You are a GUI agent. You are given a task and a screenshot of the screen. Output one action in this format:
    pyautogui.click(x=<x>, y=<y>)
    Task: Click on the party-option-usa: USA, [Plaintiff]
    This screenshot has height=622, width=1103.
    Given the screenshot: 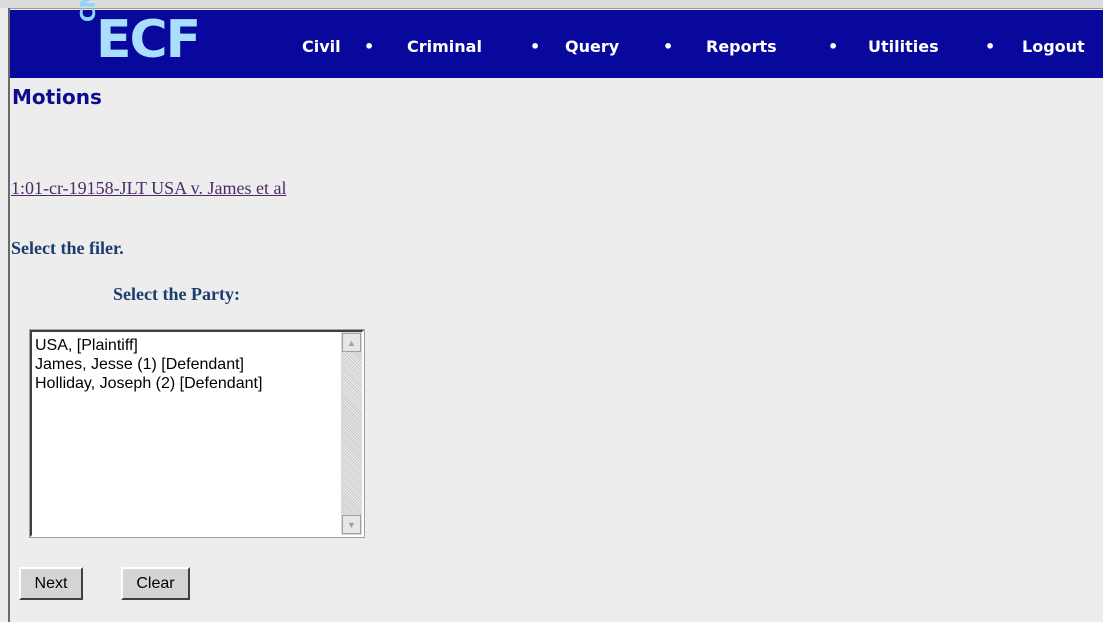 What is the action you would take?
    pyautogui.click(x=148, y=345)
    